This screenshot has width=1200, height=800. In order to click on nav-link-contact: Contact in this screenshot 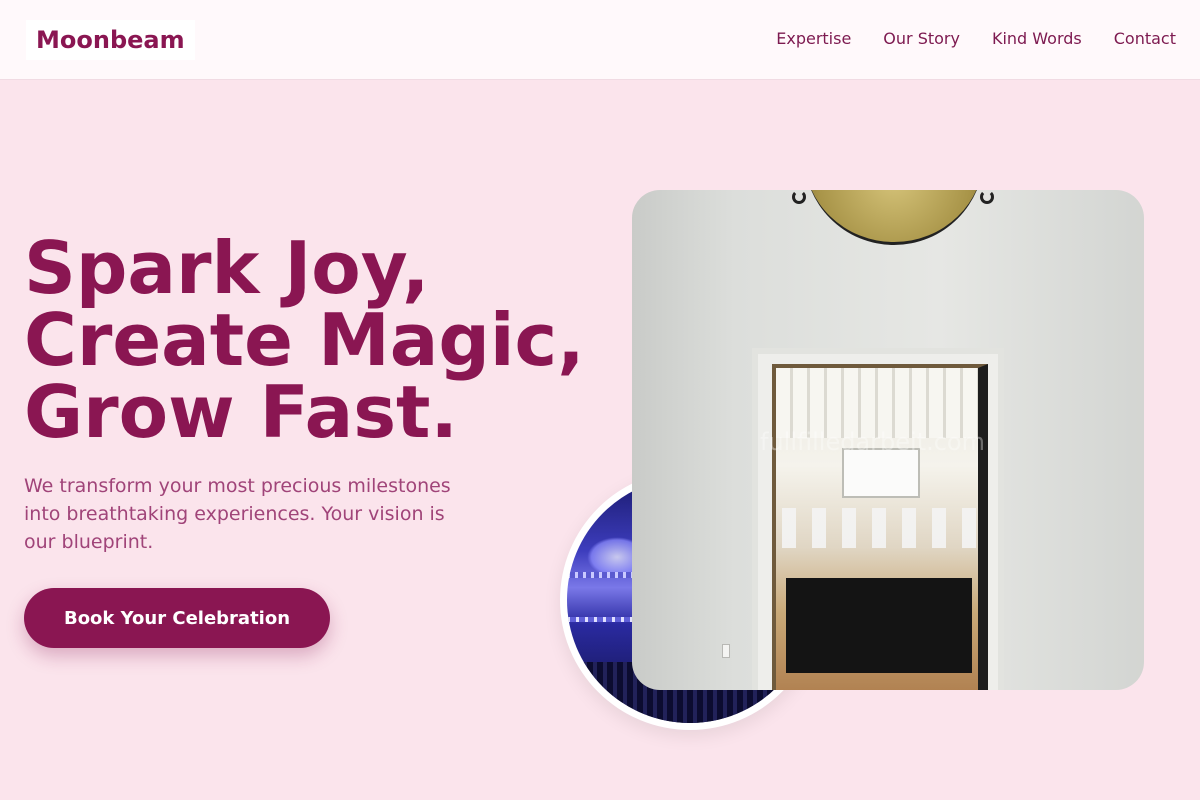, I will do `click(1145, 38)`.